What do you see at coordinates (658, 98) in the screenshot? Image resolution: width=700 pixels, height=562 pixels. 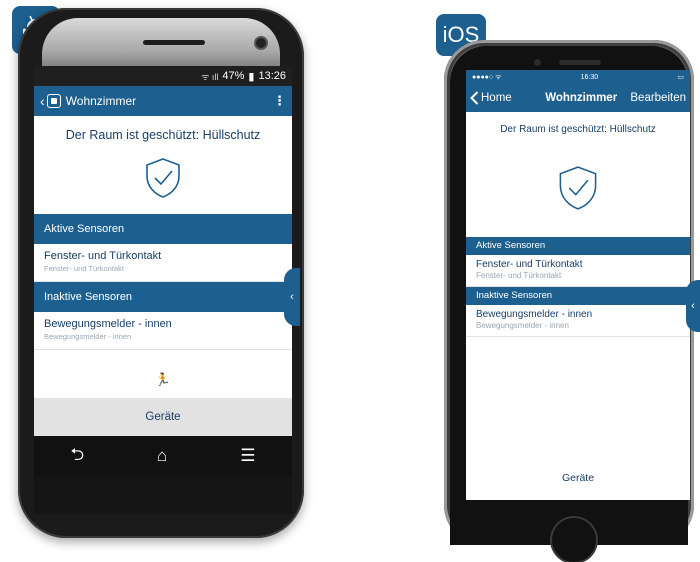 I see `edit-button: Bearbeiten` at bounding box center [658, 98].